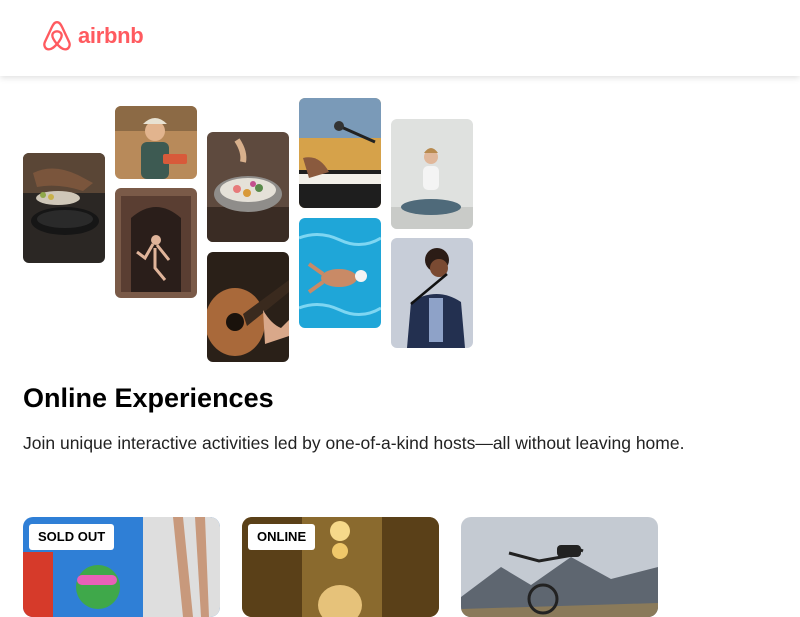 The image size is (800, 617). What do you see at coordinates (156, 243) in the screenshot?
I see `collage-photo-dancer` at bounding box center [156, 243].